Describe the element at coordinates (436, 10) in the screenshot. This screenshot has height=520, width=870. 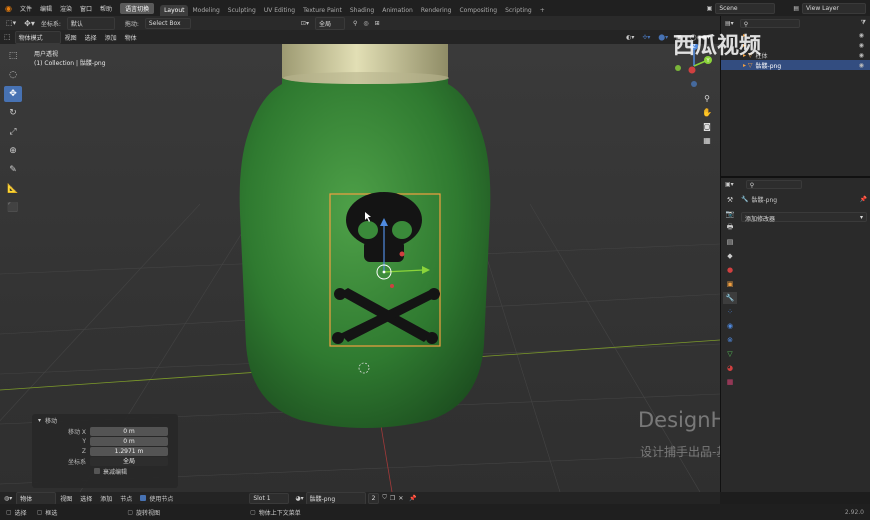
I see `tab-rendering: Rendering` at that location.